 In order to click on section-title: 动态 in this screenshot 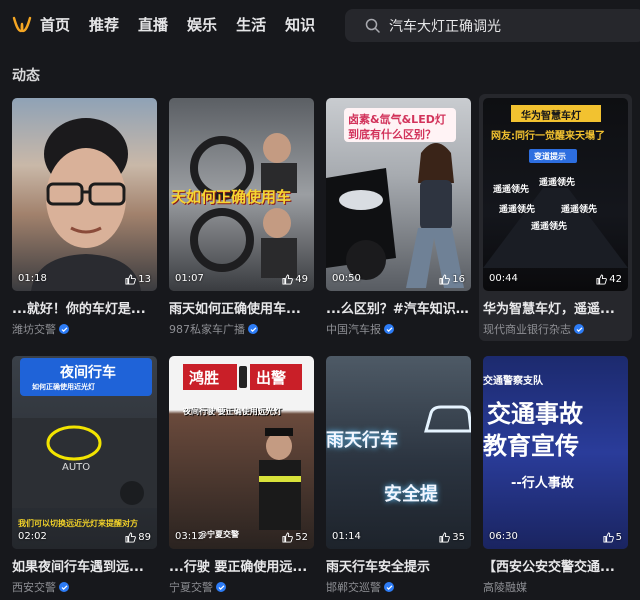, I will do `click(26, 76)`.